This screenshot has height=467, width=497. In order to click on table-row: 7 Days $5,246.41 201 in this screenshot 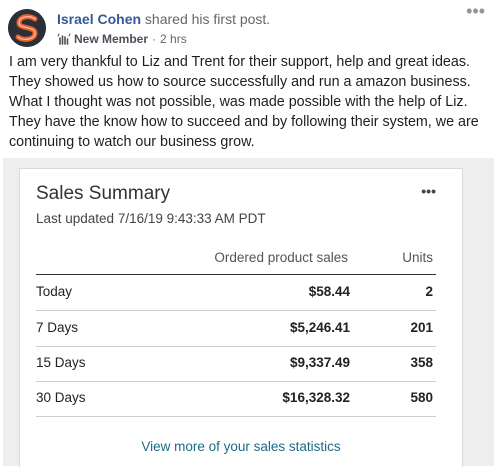, I will do `click(236, 329)`.